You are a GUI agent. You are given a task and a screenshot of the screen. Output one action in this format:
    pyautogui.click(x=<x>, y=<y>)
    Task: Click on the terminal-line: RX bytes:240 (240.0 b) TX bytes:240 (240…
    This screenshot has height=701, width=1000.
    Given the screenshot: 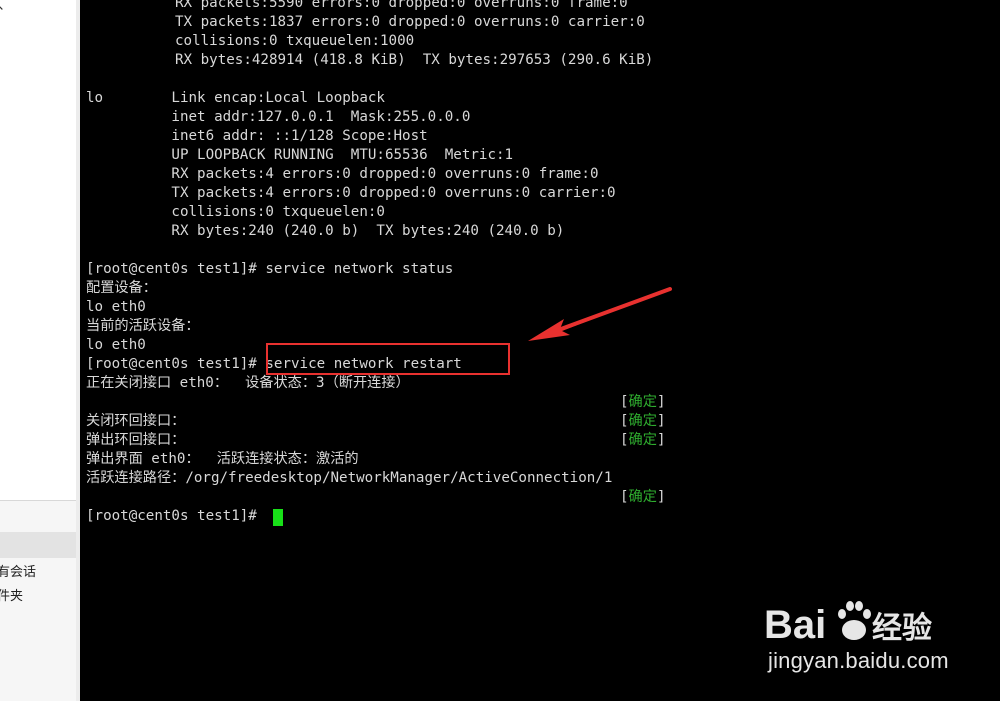 What is the action you would take?
    pyautogui.click(x=325, y=231)
    